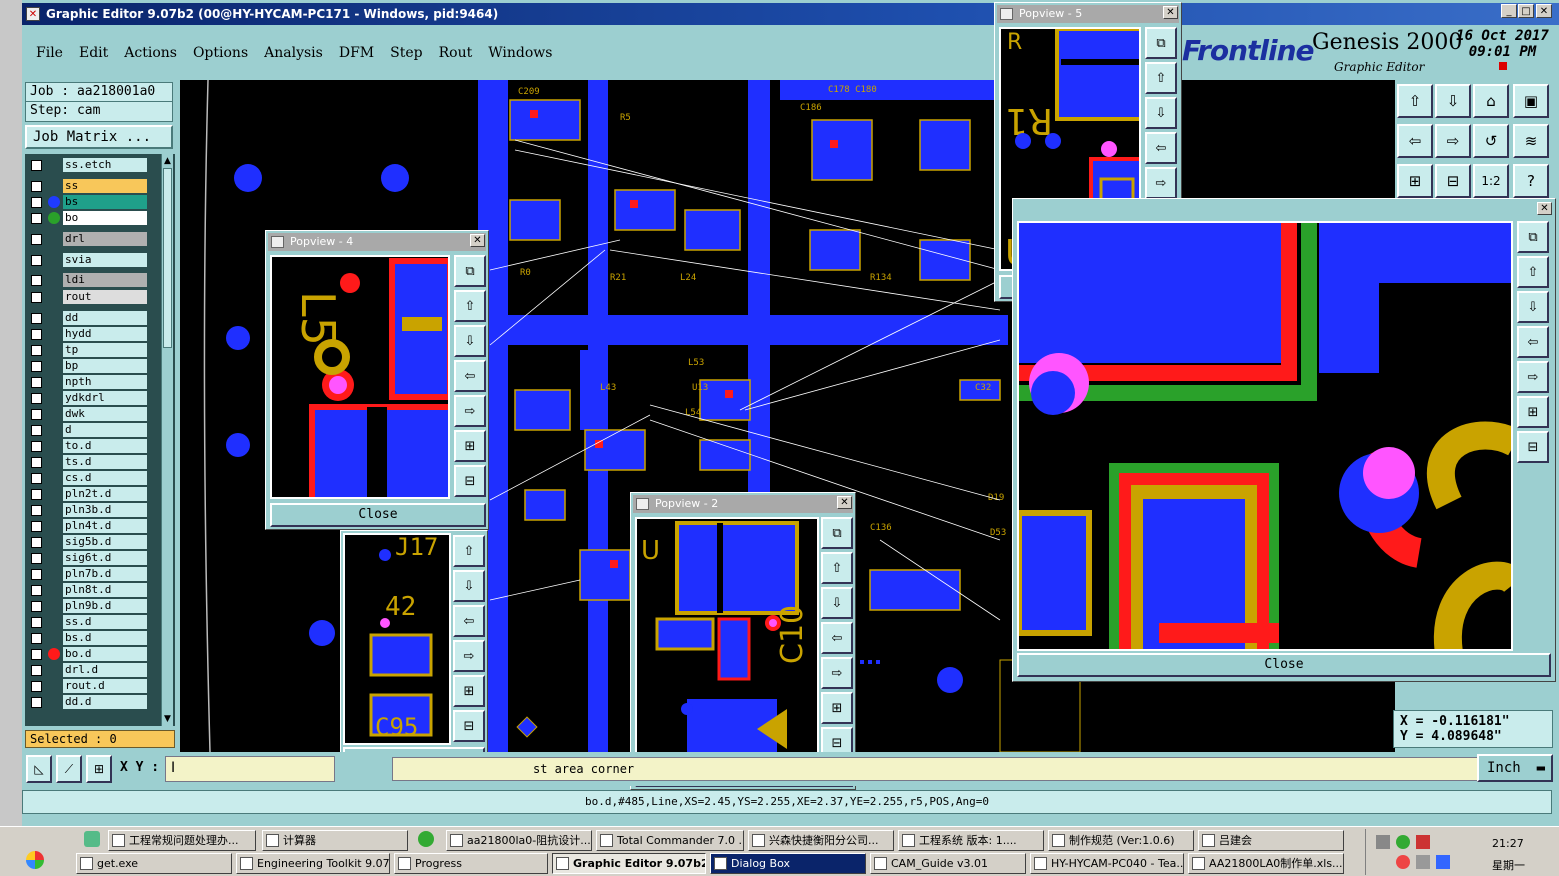  I want to click on layer-row: pln2t.d, so click(87, 494).